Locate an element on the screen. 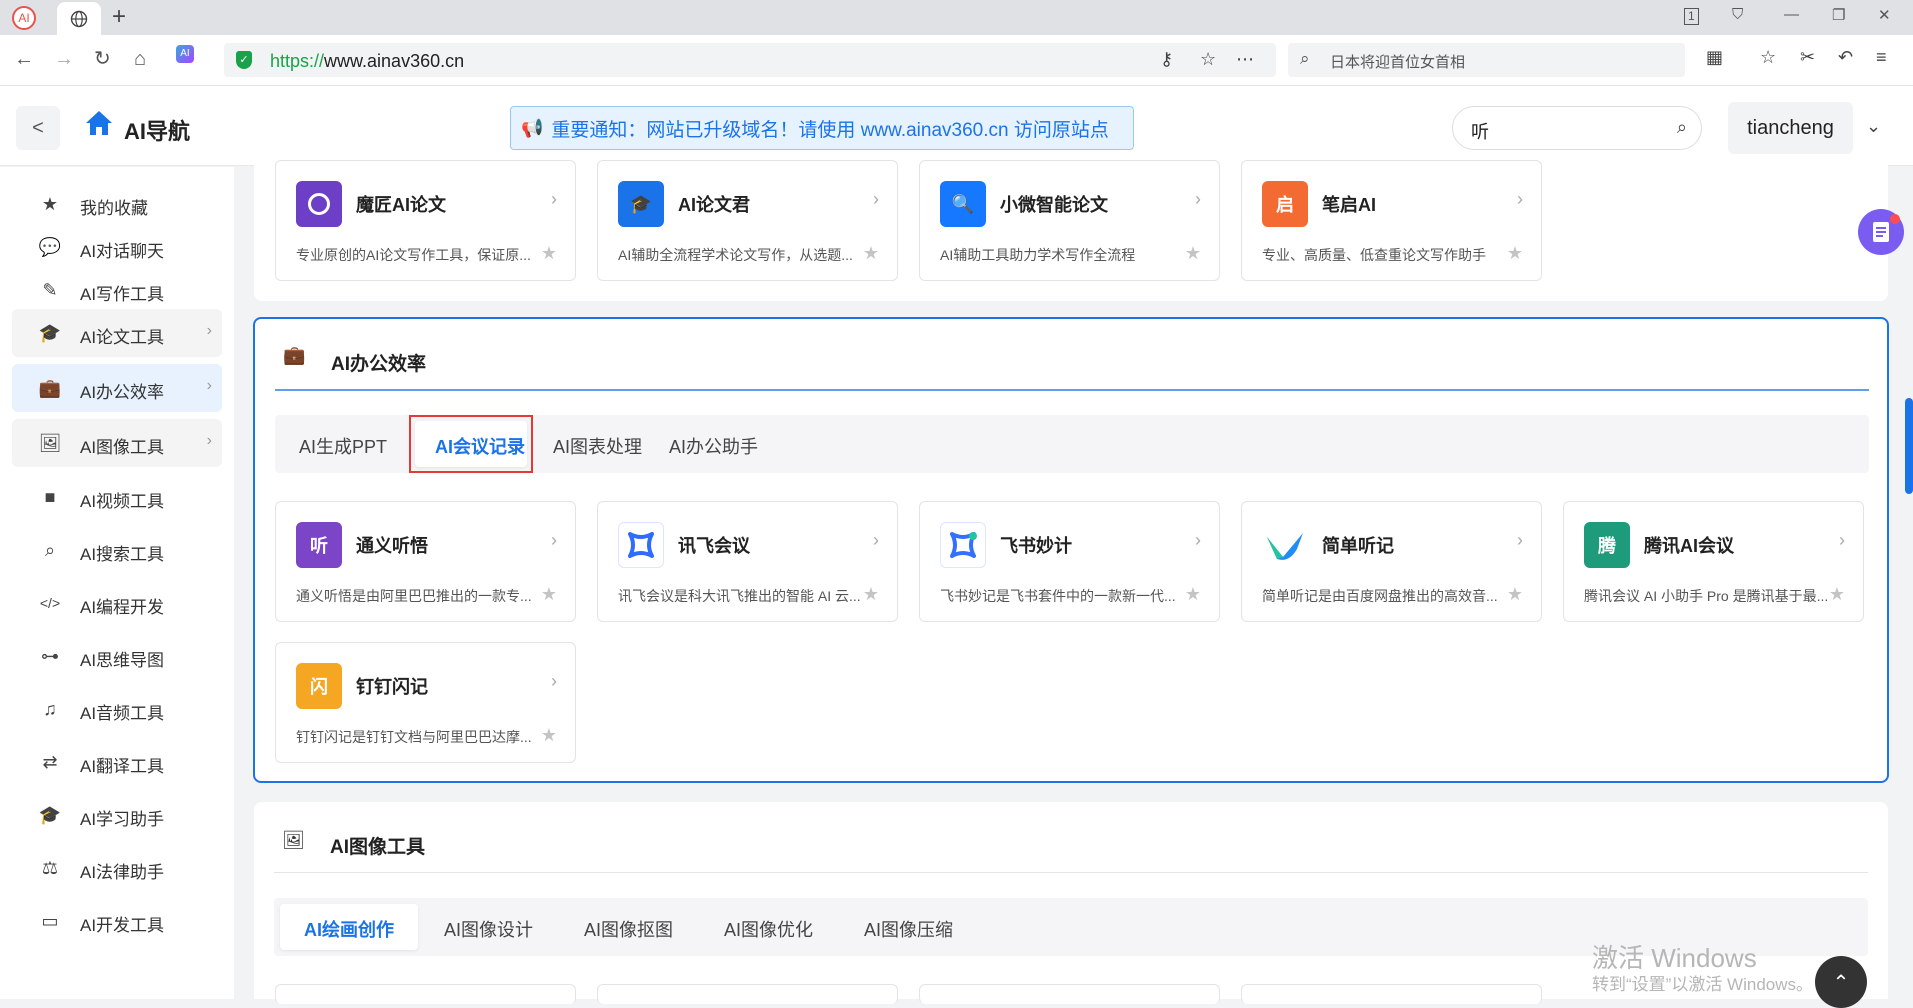  address-bar: ✓ https://www.ainav360.cn ⚷ ☆ ⋯ is located at coordinates (750, 60).